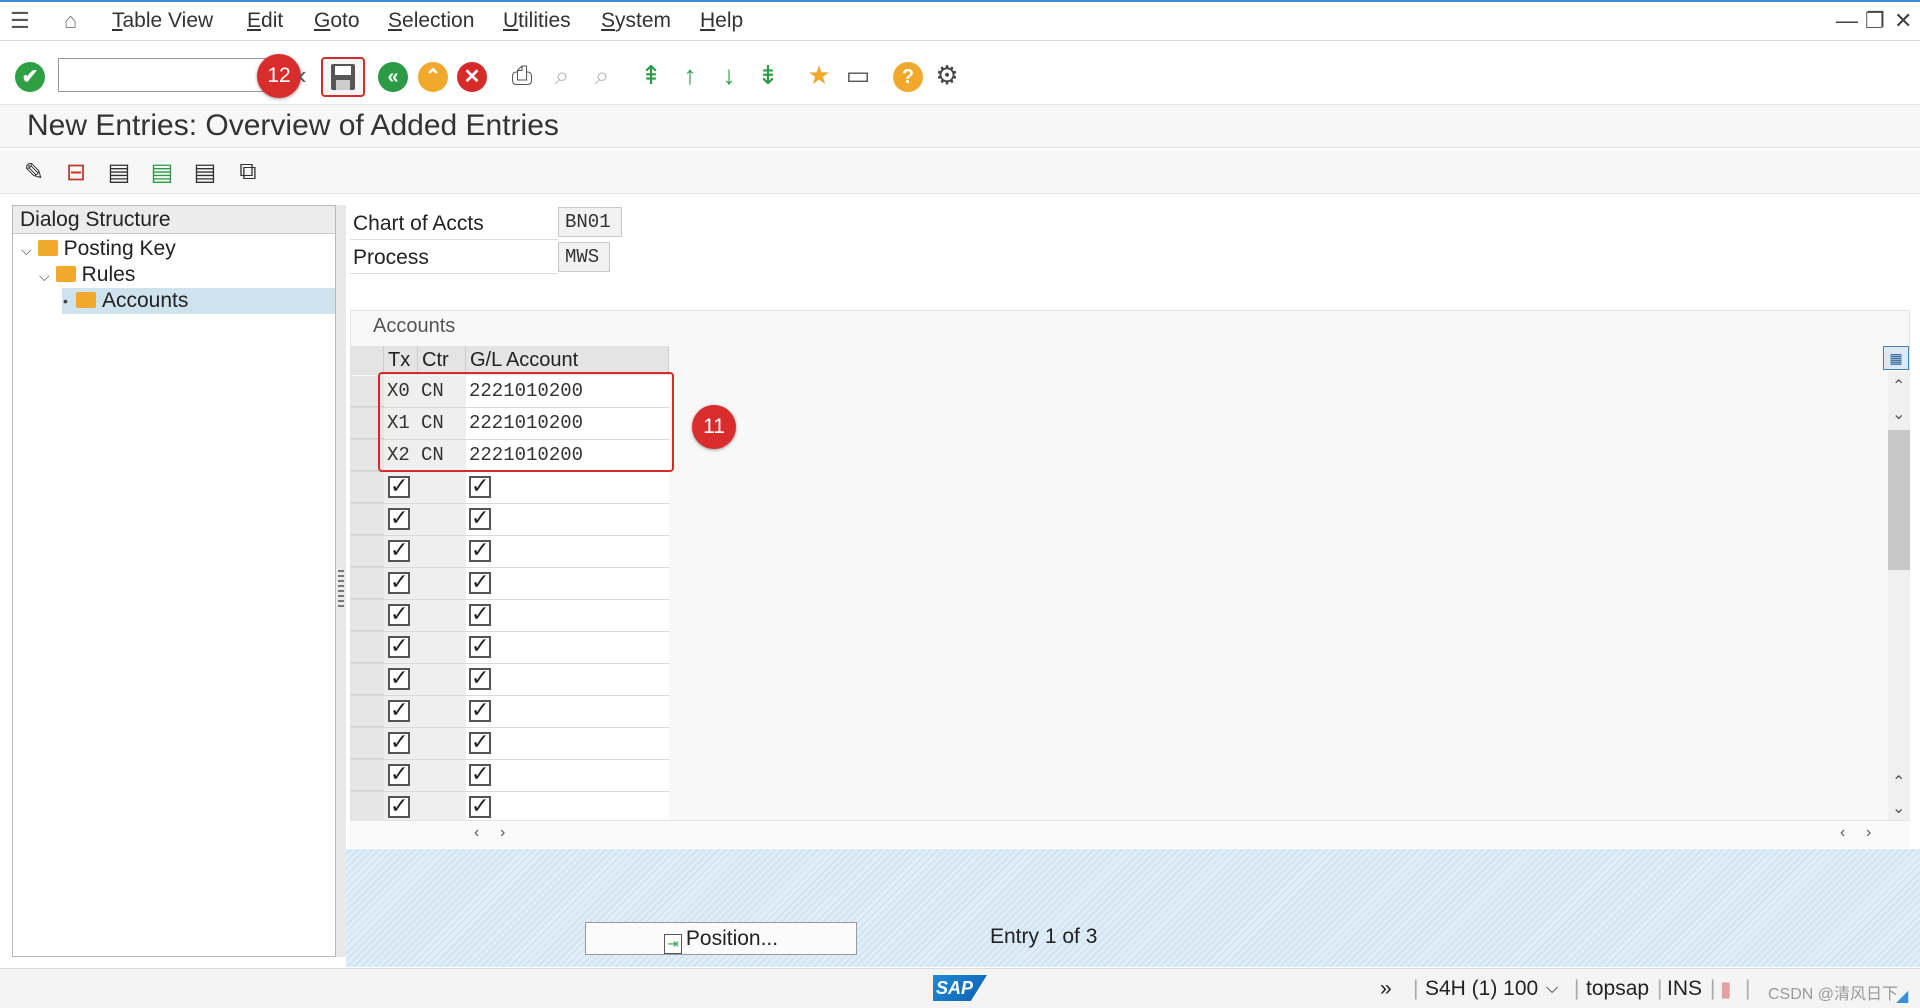 The height and width of the screenshot is (1008, 1920). Describe the element at coordinates (1896, 358) in the screenshot. I see `table-settings-icon: ▦` at that location.